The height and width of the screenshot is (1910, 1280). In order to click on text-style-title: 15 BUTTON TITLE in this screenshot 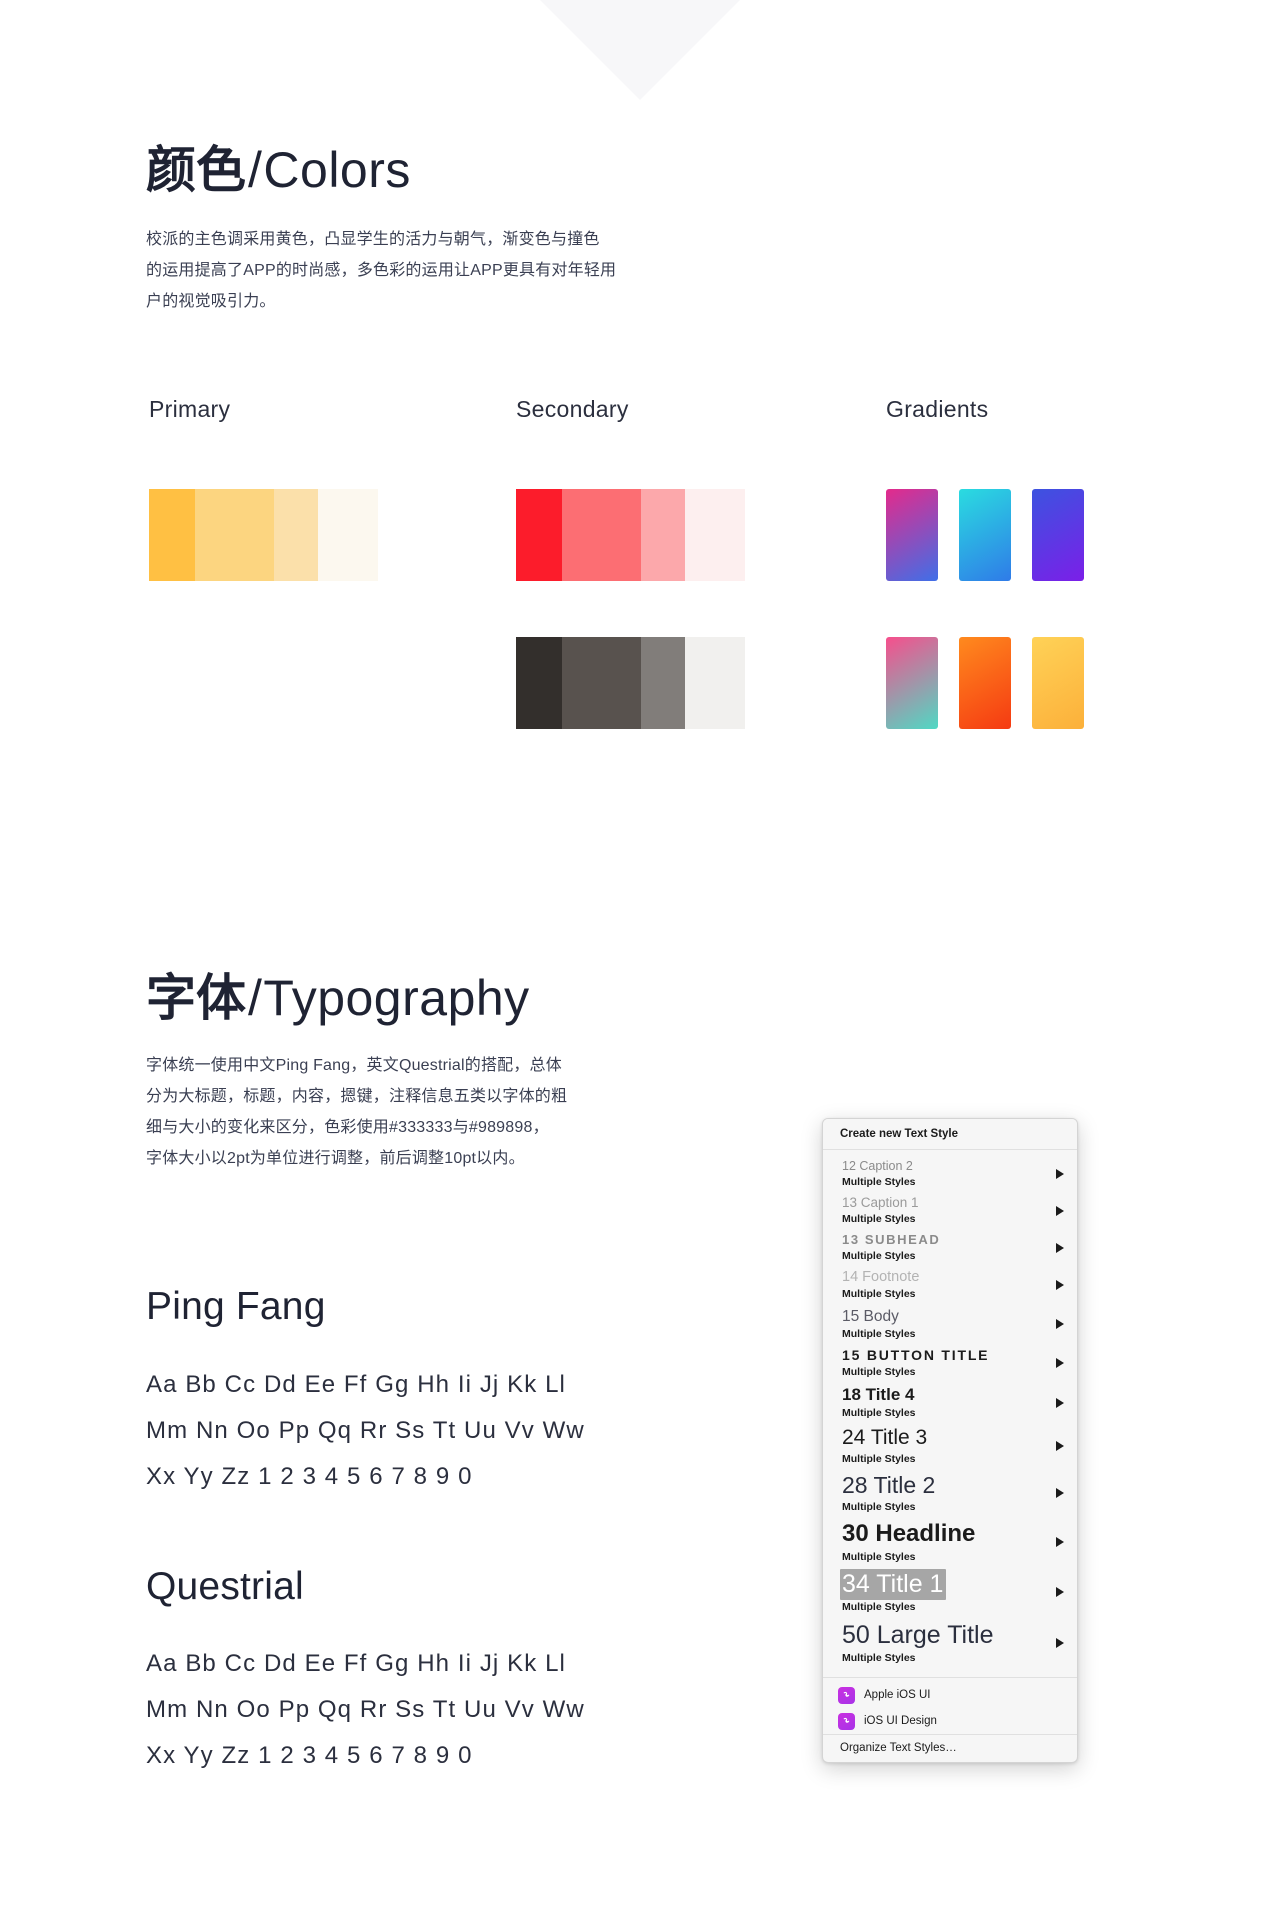, I will do `click(916, 1355)`.